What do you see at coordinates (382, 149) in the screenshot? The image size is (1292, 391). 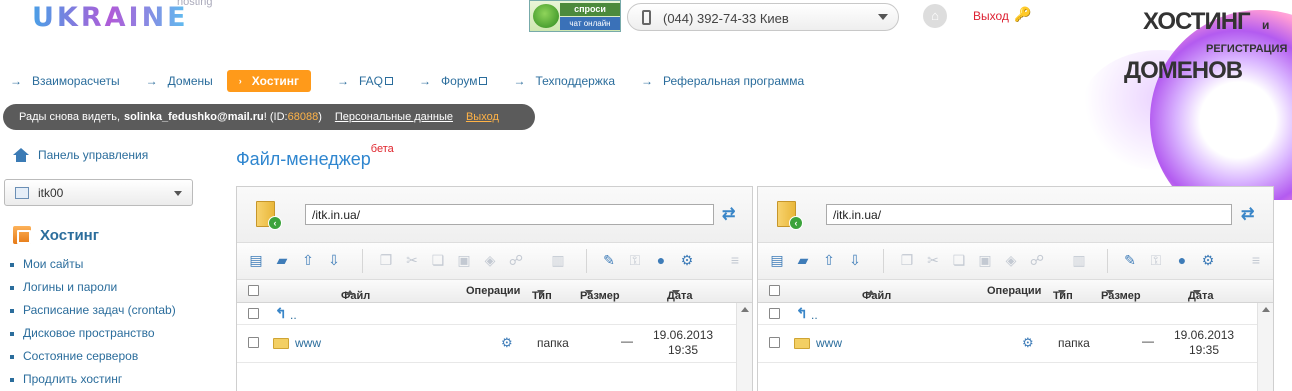 I see `beta-badge: бета` at bounding box center [382, 149].